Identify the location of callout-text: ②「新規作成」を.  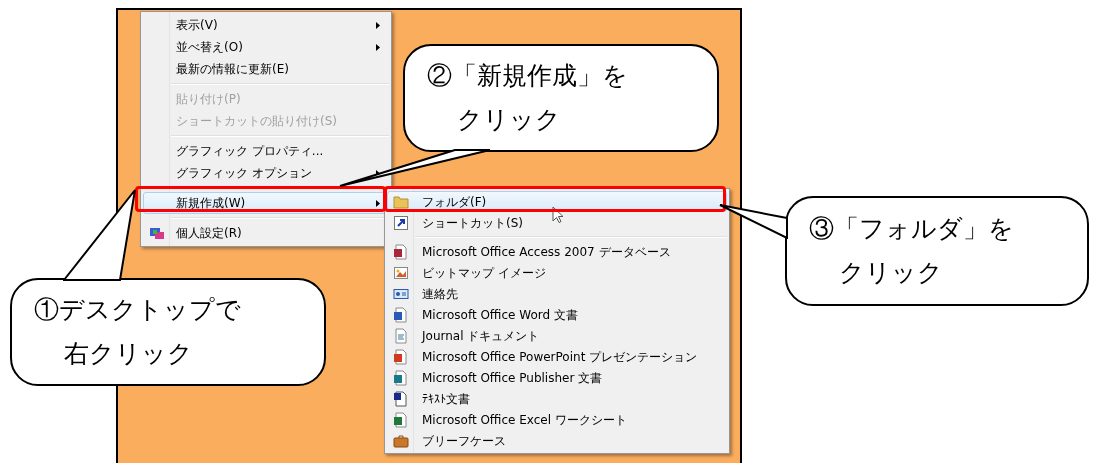
(527, 76).